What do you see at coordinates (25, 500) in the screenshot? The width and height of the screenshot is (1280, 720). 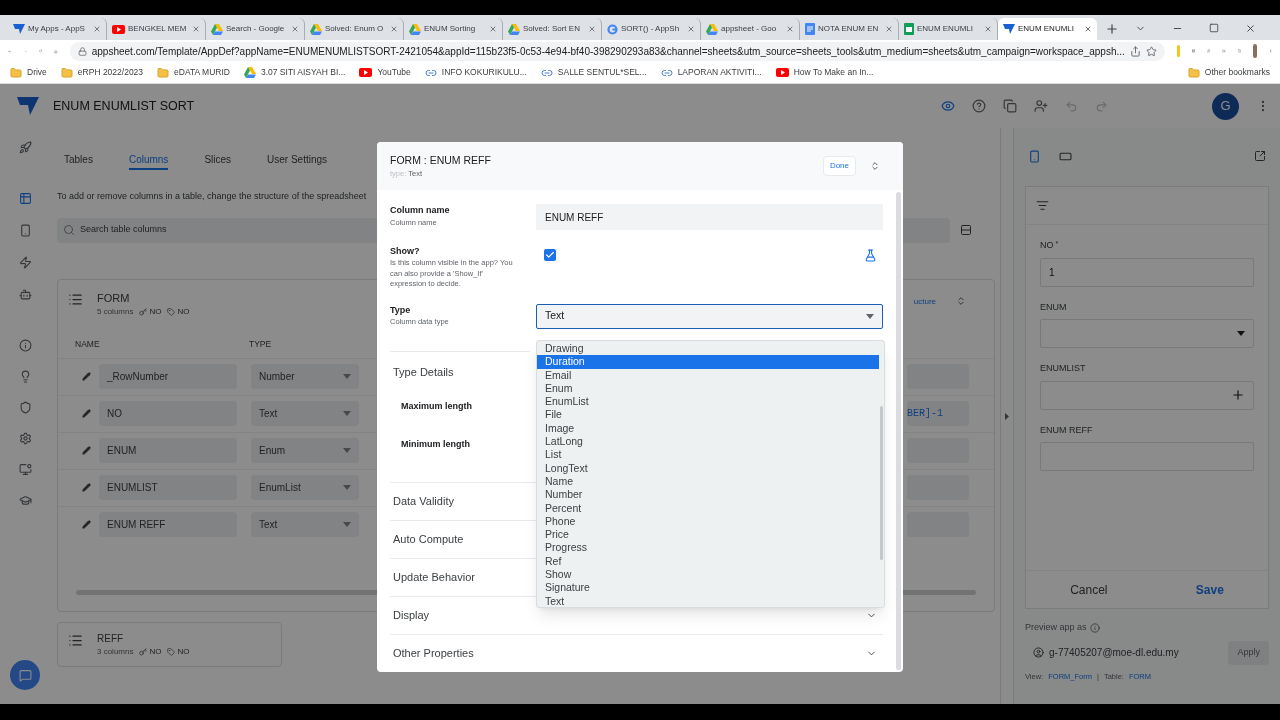 I see `graduation-cap-icon` at bounding box center [25, 500].